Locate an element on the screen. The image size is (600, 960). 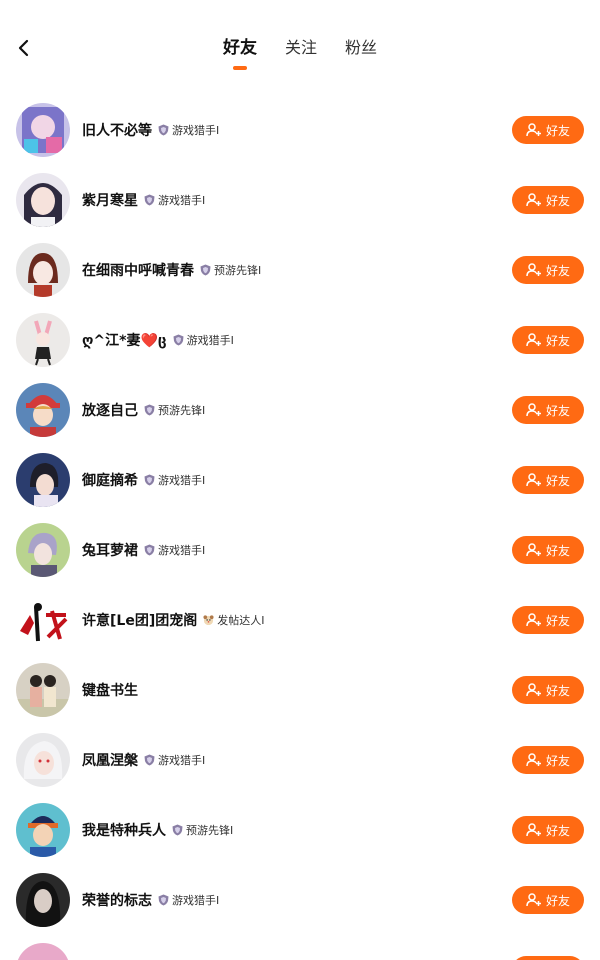
user-name: 放逐自己 is located at coordinates (110, 410).